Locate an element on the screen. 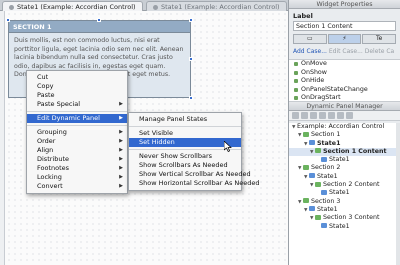  menu-item-show-vertical-scrollbar: Show Vertical Scrollbar As Needed is located at coordinates (190, 174).